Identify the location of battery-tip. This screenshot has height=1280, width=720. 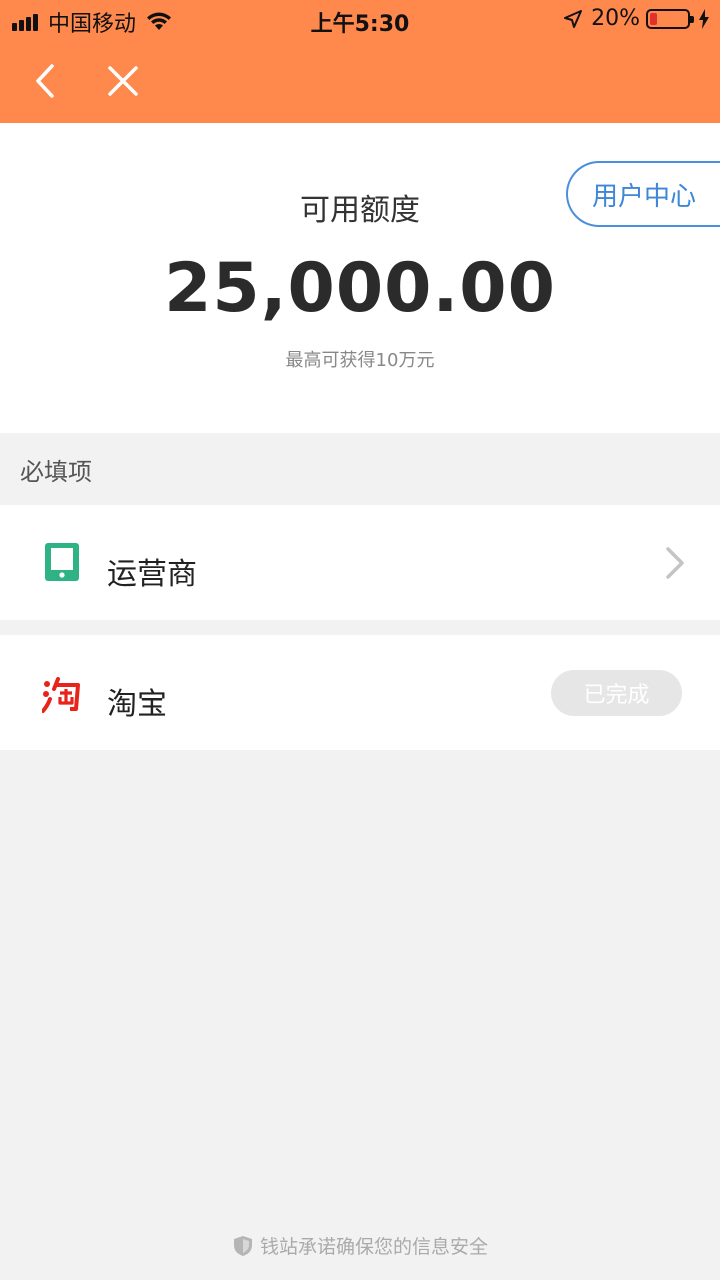
(692, 19).